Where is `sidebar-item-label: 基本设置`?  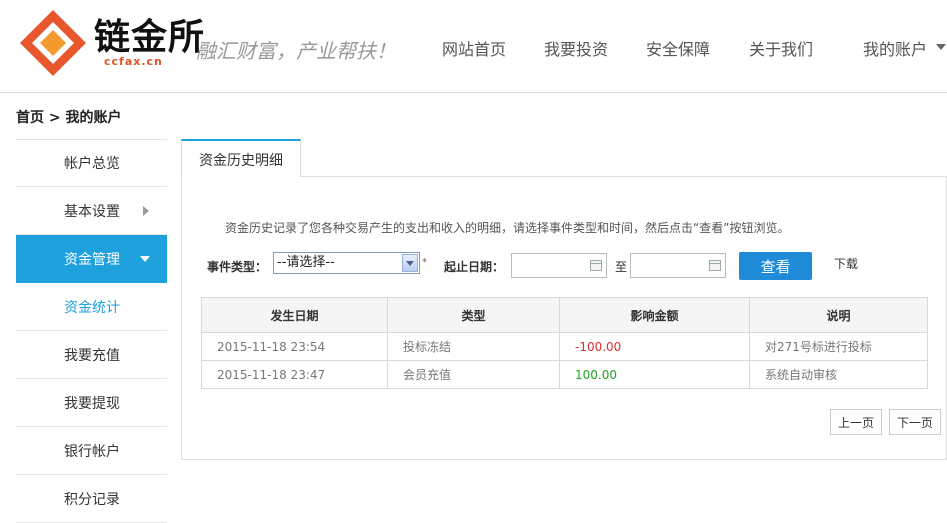
sidebar-item-label: 基本设置 is located at coordinates (92, 211).